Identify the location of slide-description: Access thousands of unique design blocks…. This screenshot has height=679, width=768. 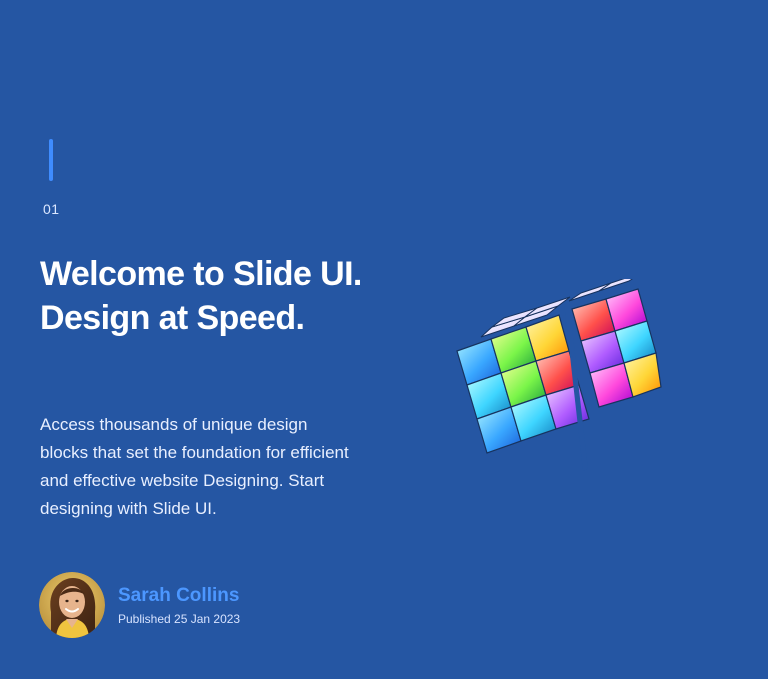
(194, 466).